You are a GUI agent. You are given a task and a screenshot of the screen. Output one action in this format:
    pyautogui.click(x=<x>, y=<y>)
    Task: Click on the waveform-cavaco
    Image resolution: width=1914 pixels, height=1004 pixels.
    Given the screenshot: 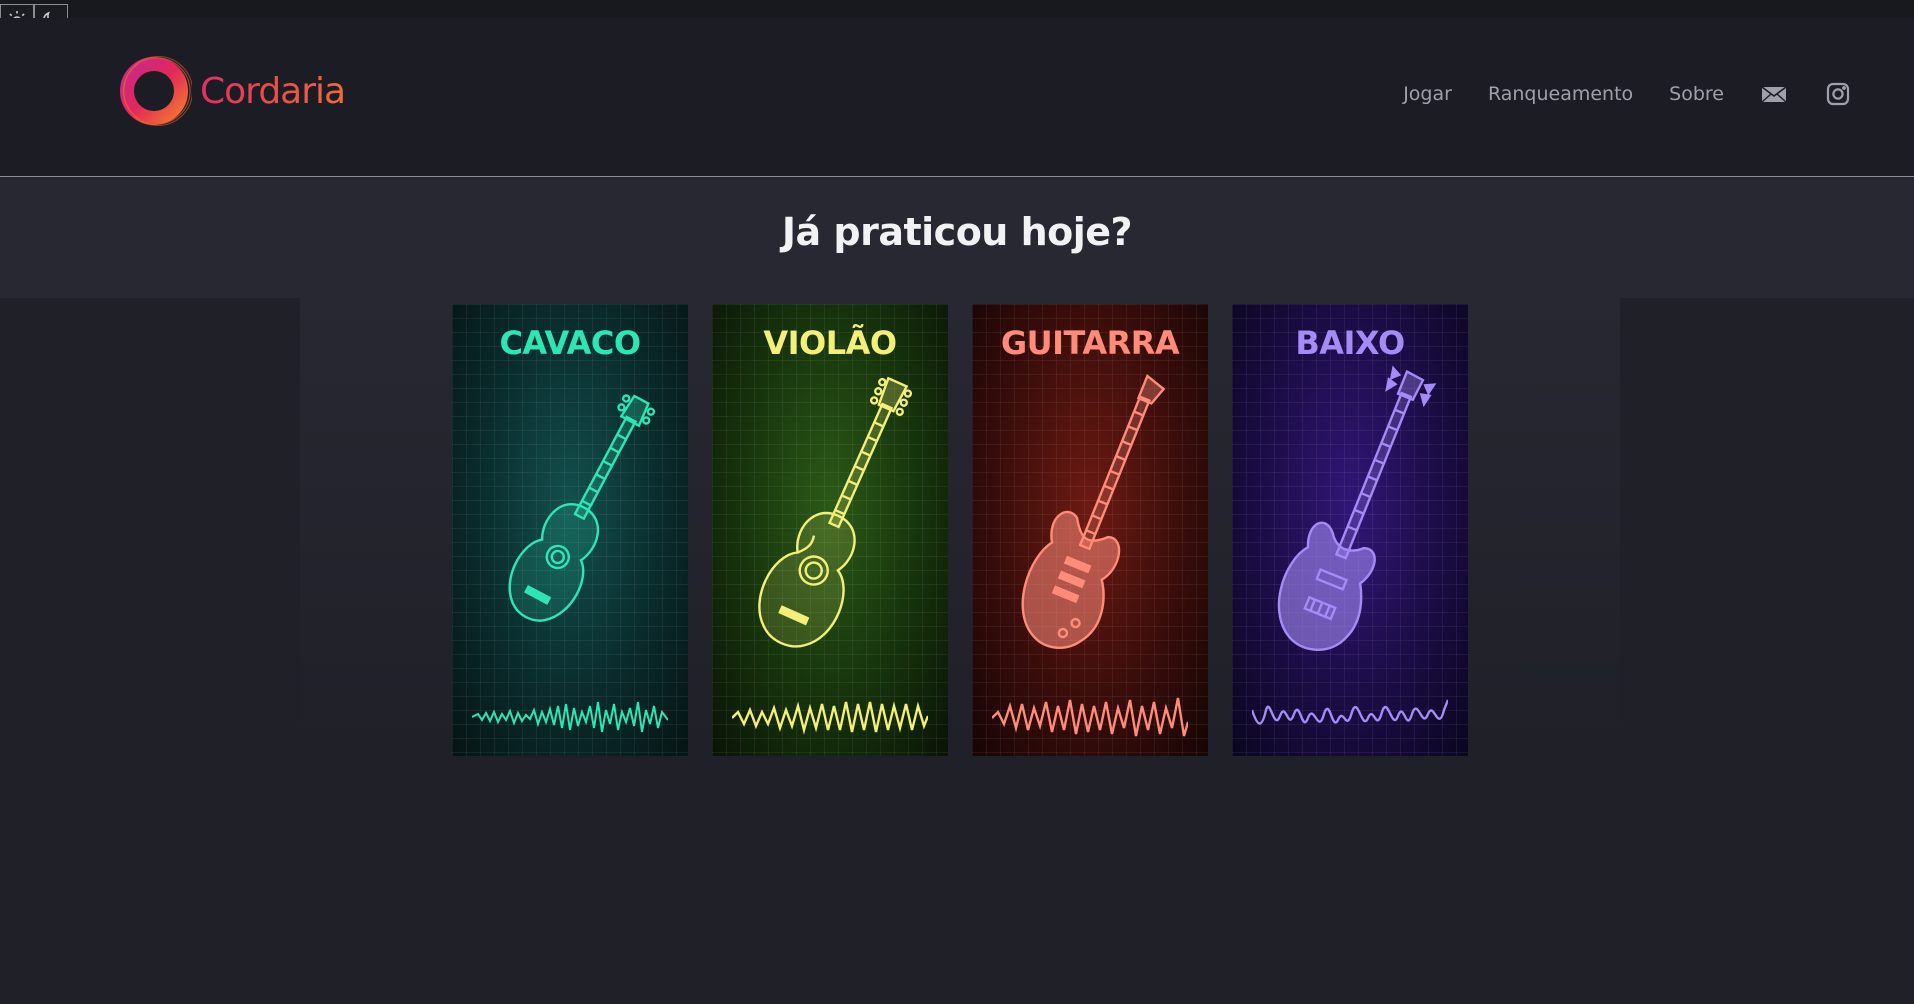 What is the action you would take?
    pyautogui.click(x=570, y=717)
    